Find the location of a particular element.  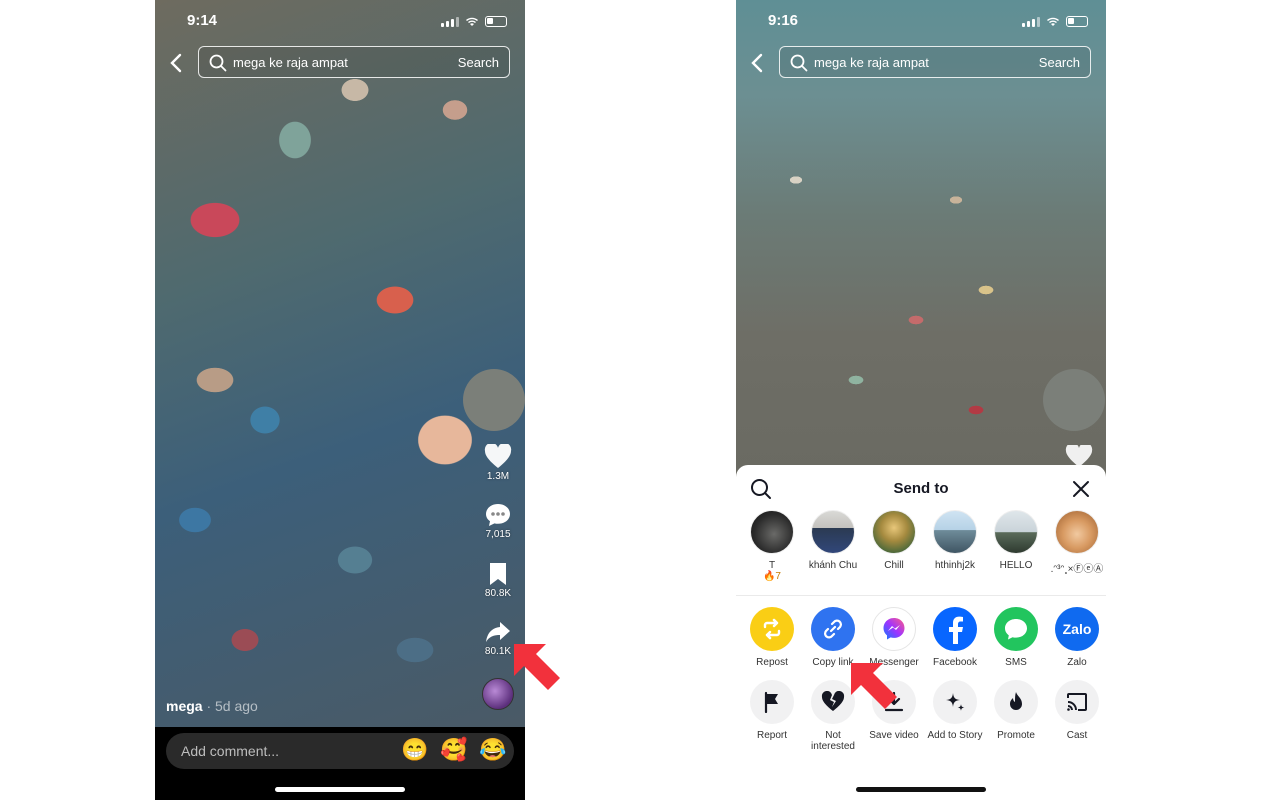

contact-item: khánh Chu is located at coordinates (833, 540).